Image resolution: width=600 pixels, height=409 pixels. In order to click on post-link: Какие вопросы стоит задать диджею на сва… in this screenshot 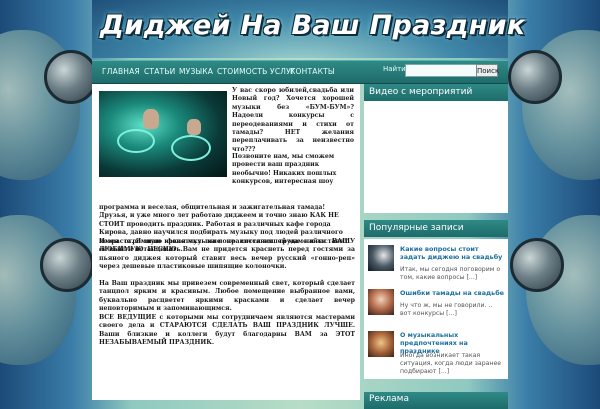, I will do `click(452, 253)`.